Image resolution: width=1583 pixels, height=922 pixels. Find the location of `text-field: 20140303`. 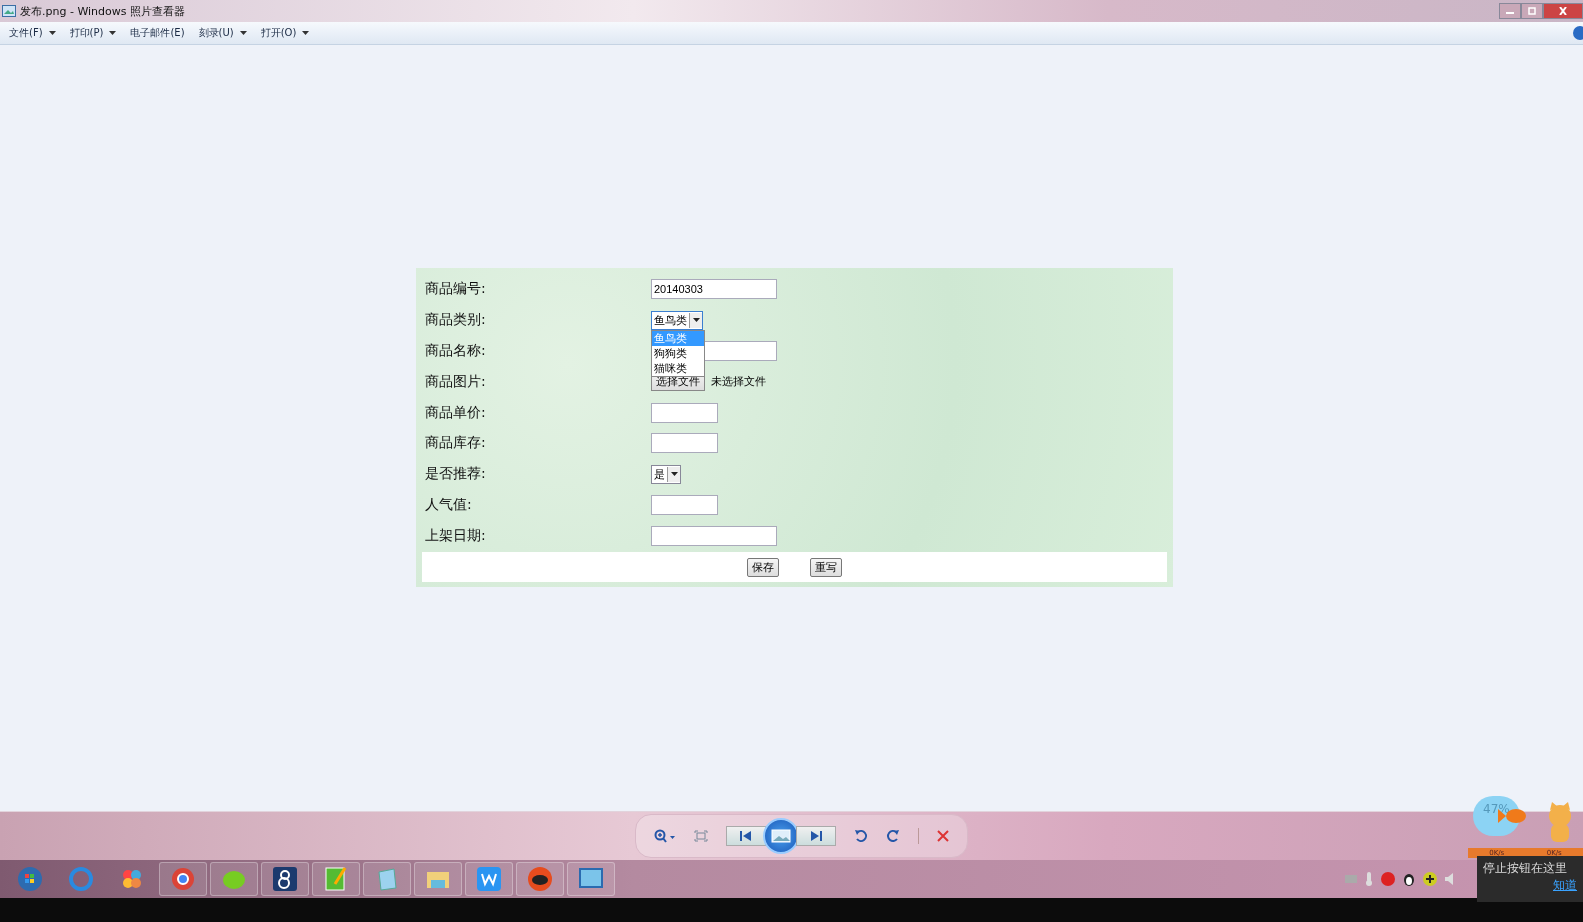

text-field: 20140303 is located at coordinates (714, 289).